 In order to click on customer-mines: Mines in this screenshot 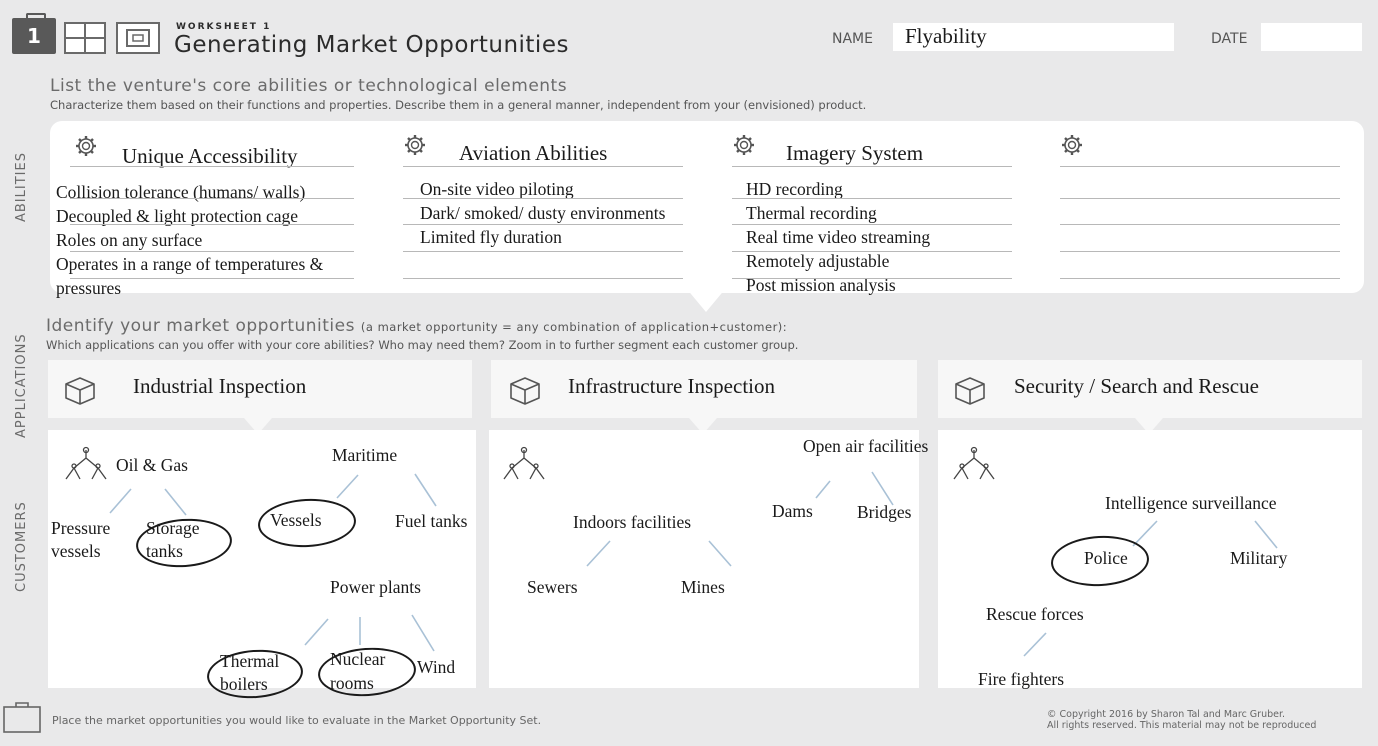, I will do `click(703, 587)`.